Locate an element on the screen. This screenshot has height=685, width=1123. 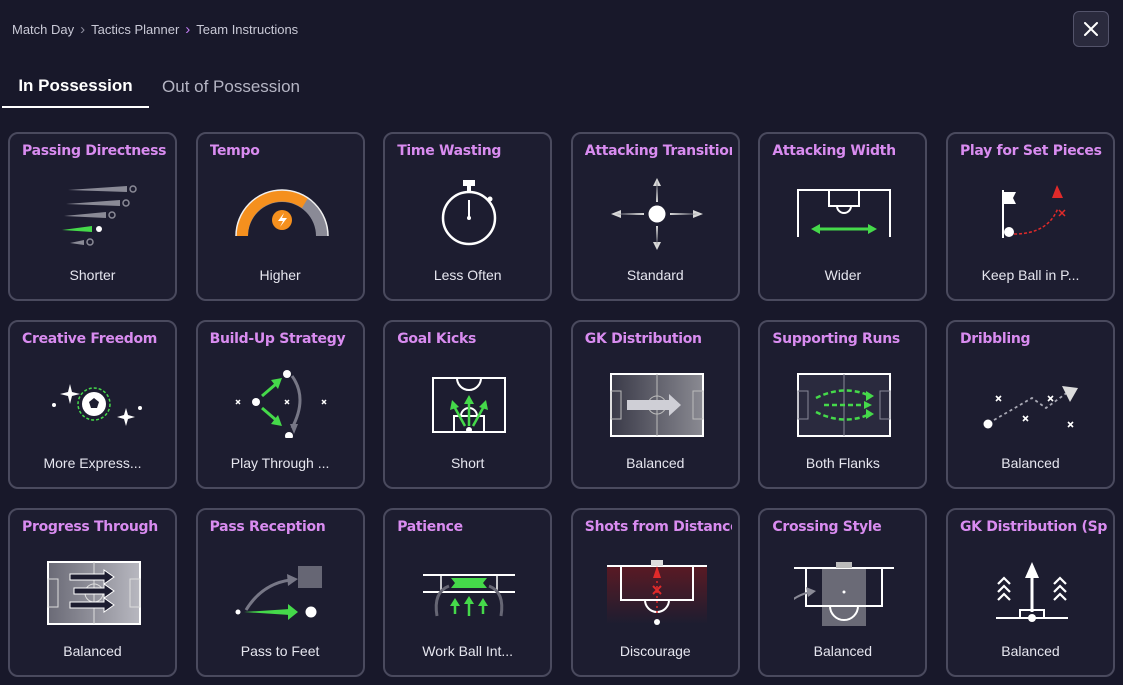
card-gk-distribution-speed: GK Distribution (Speed Balanced is located at coordinates (1030, 592).